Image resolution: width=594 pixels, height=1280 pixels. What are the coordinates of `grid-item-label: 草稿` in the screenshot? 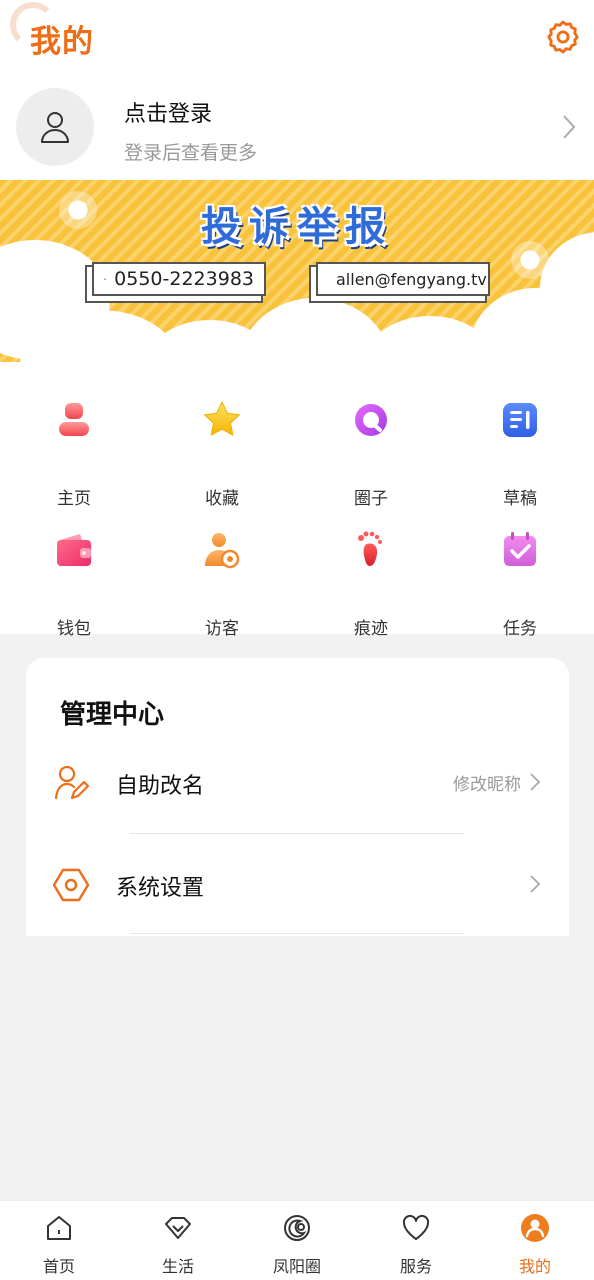 It's located at (520, 499).